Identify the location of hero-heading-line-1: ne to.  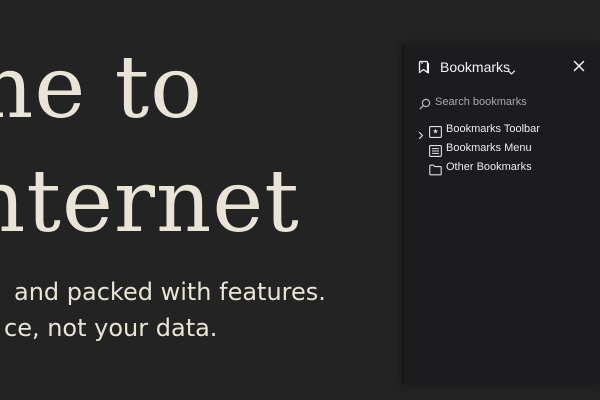
(101, 88).